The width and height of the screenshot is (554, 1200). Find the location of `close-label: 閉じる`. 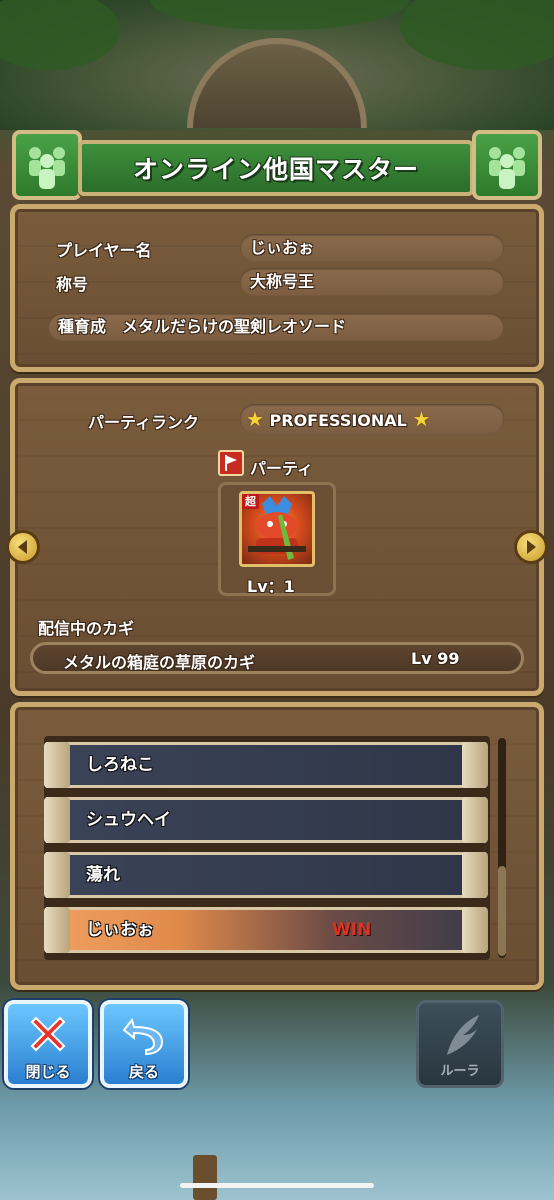

close-label: 閉じる is located at coordinates (48, 1072).